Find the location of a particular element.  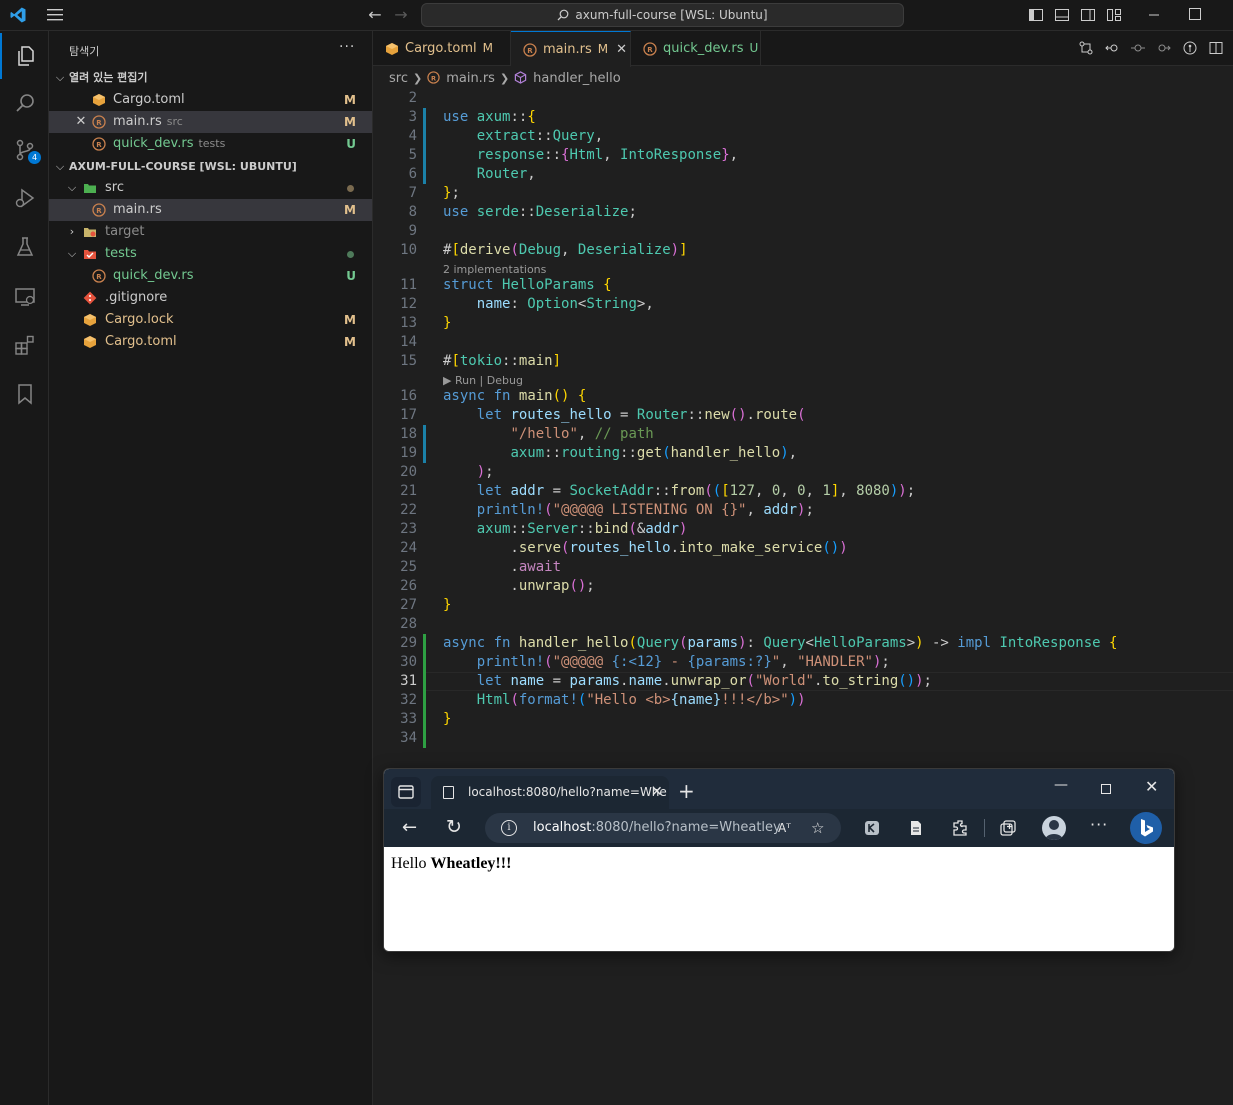

function-name: unwrap_or is located at coordinates (708, 681).